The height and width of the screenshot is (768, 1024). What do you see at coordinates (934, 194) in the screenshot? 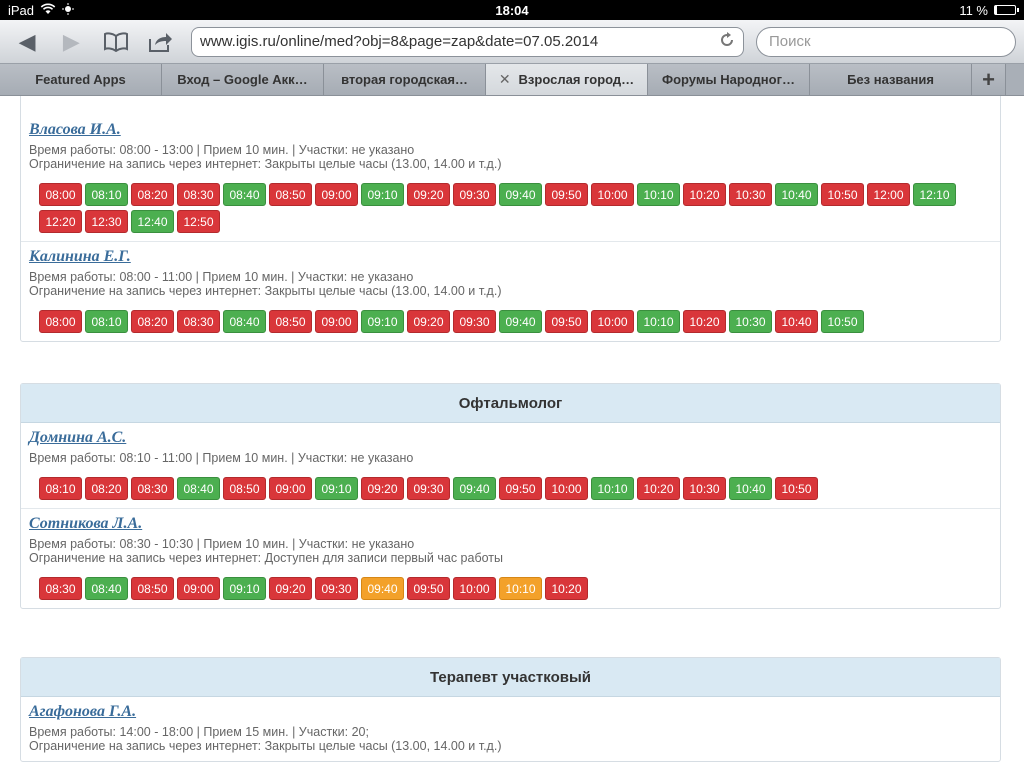
I see `time-slot-button: 12:10` at bounding box center [934, 194].